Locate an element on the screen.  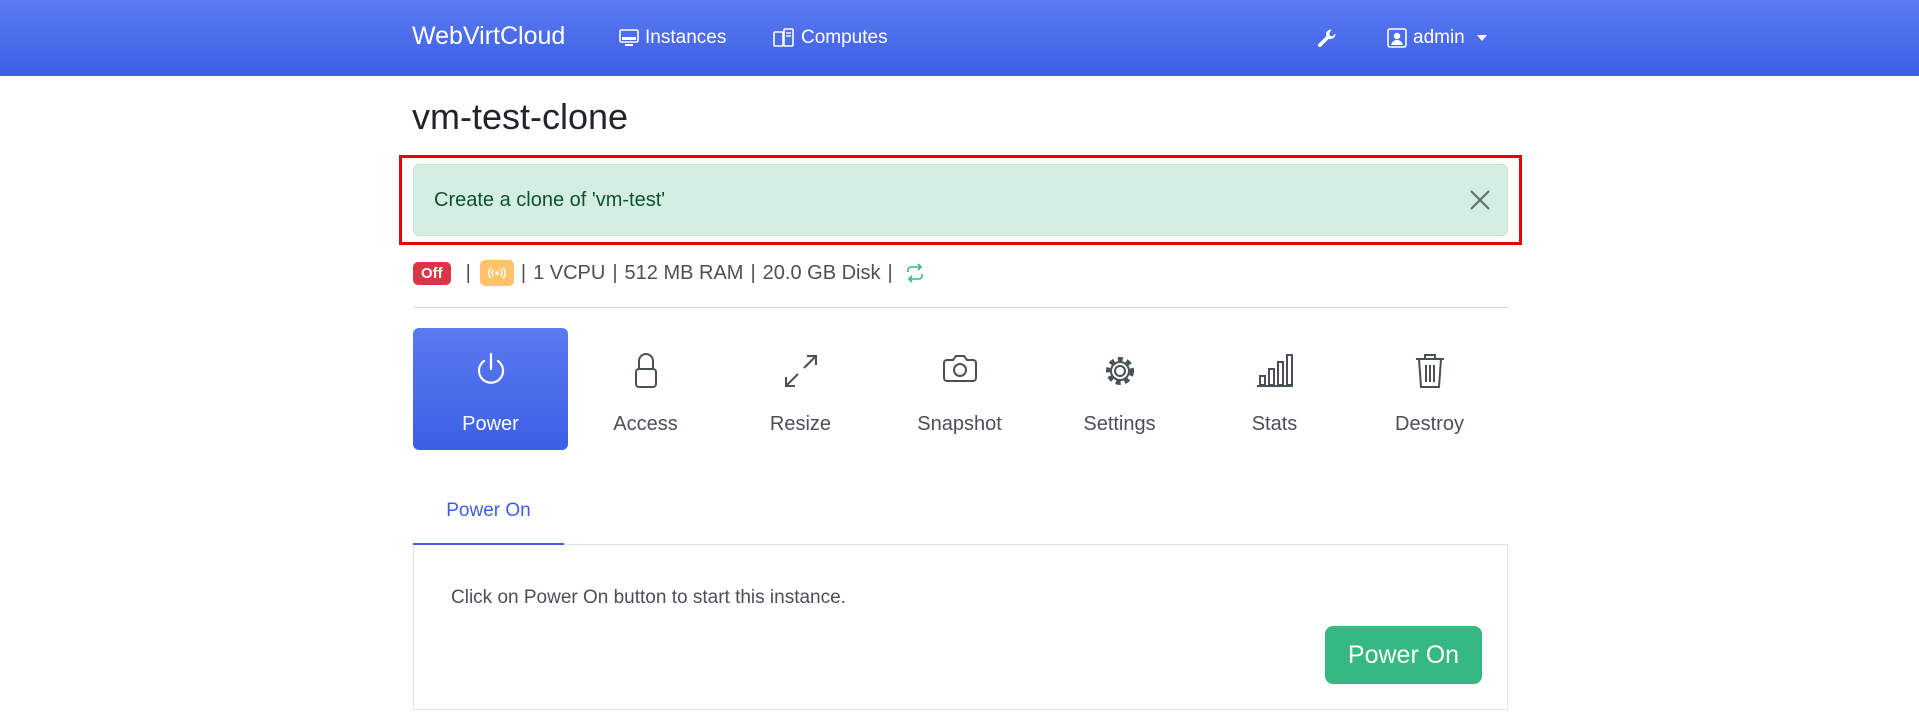
action-stats-label: Stats is located at coordinates (1274, 424).